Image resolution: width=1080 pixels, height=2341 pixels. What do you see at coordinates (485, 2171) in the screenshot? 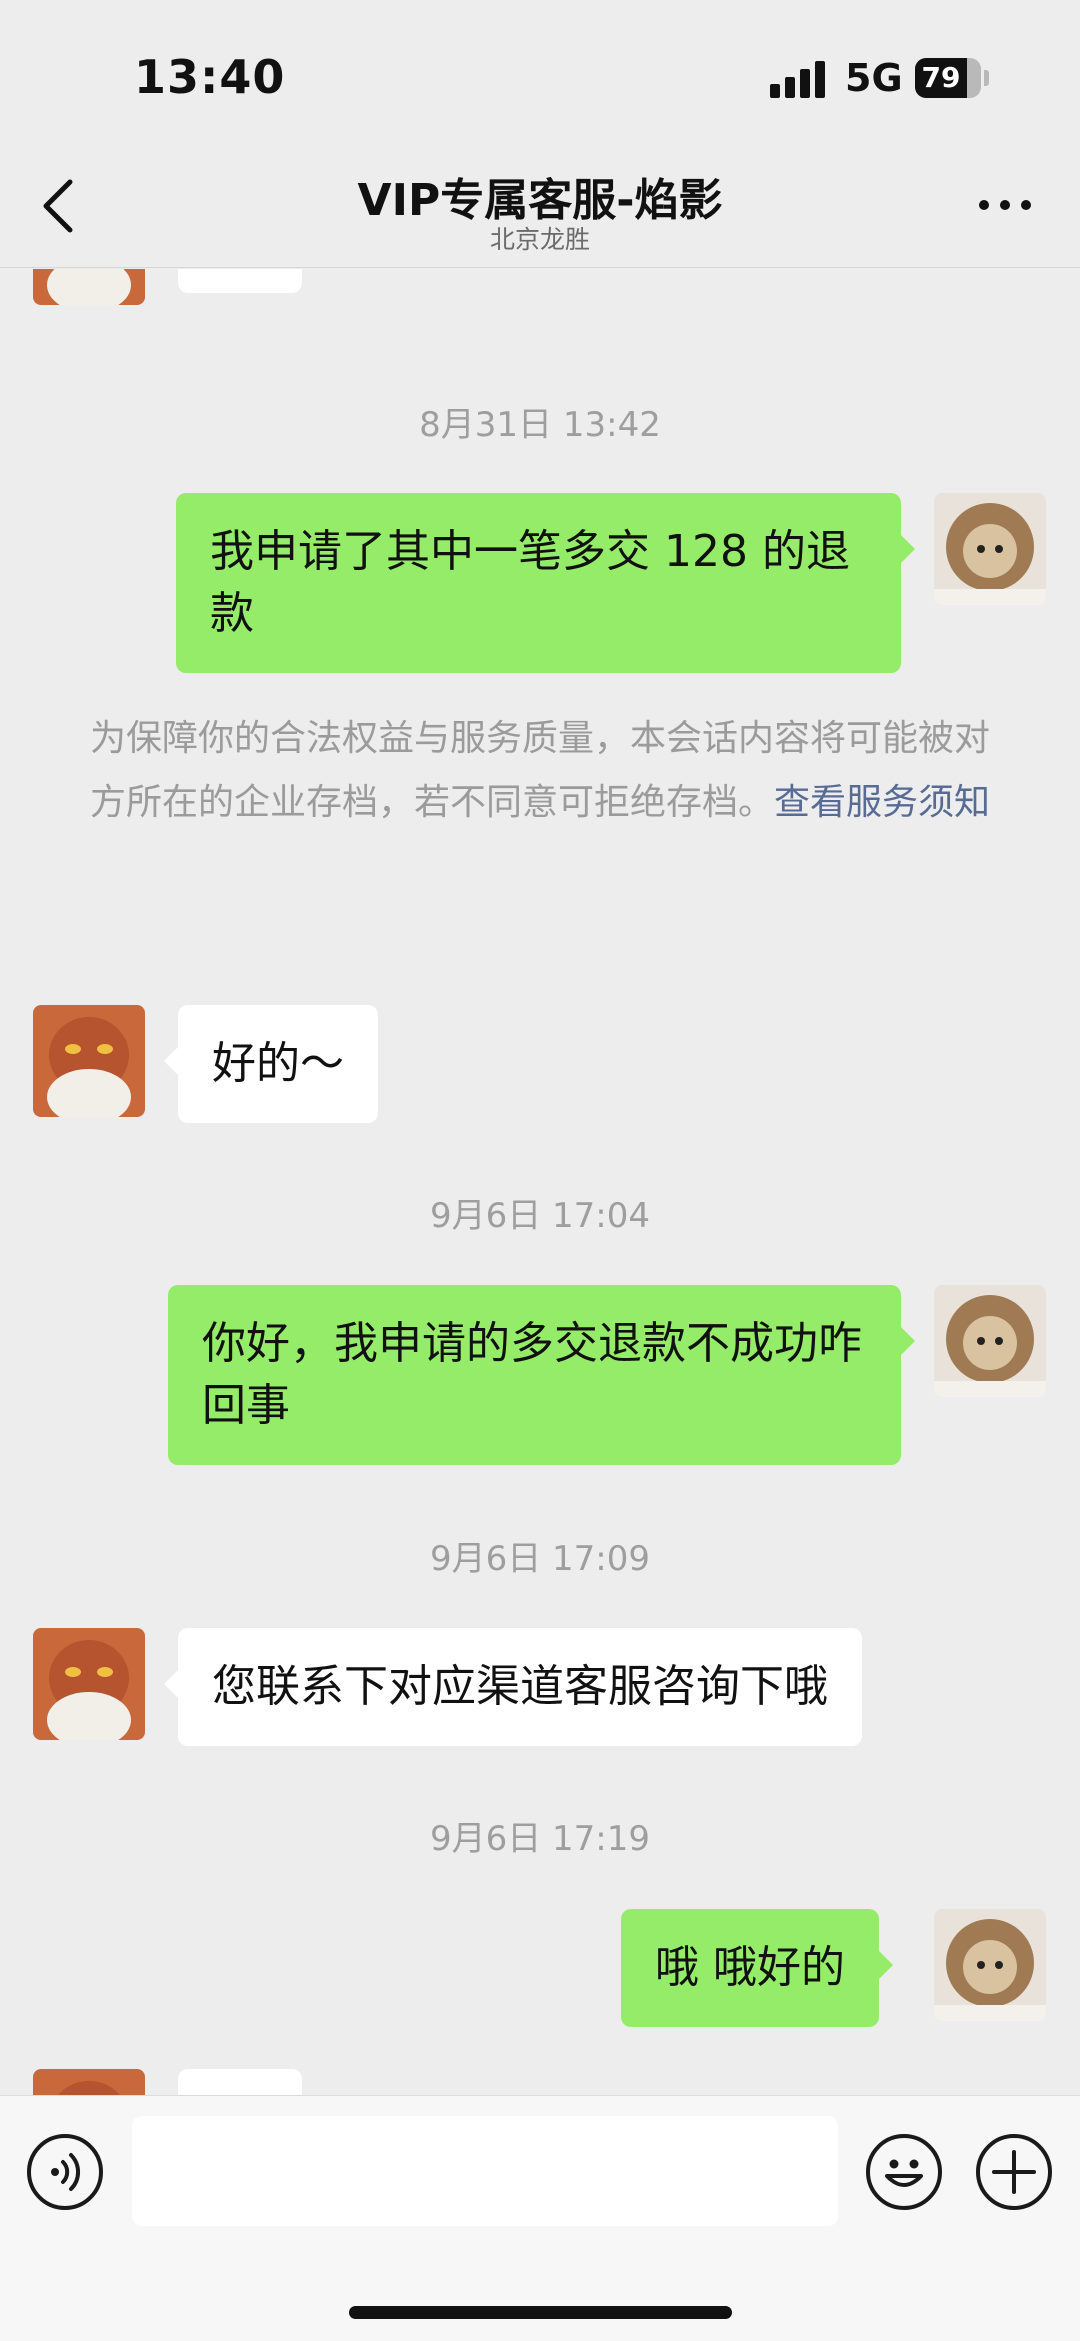
I see `message-input` at bounding box center [485, 2171].